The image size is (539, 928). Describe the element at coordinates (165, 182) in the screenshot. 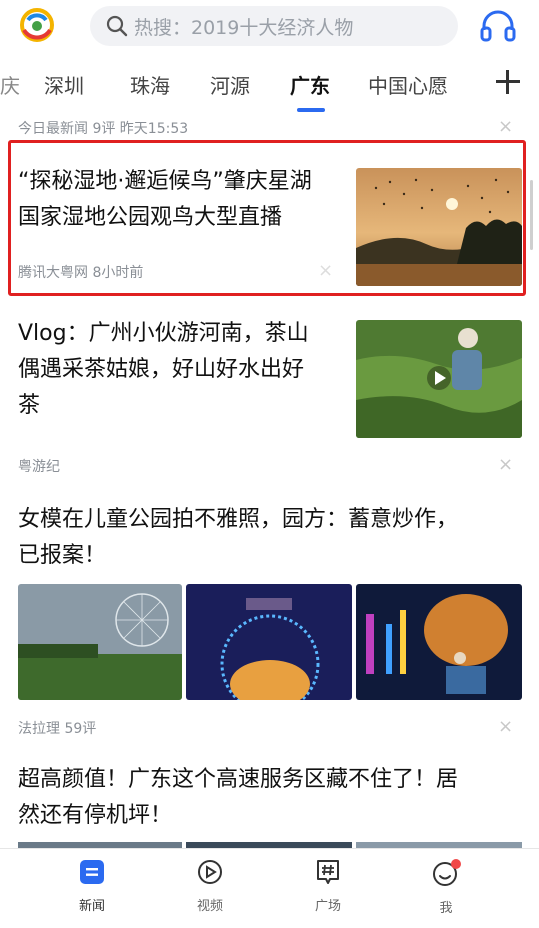

I see `news-title-line: “探秘湿地·邂逅候鸟”肇庆星湖` at that location.